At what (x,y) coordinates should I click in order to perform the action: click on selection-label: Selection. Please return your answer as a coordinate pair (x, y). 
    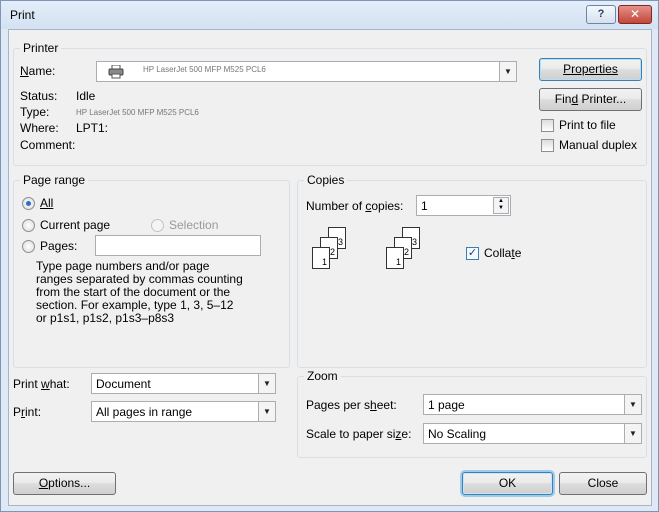
    Looking at the image, I should click on (194, 225).